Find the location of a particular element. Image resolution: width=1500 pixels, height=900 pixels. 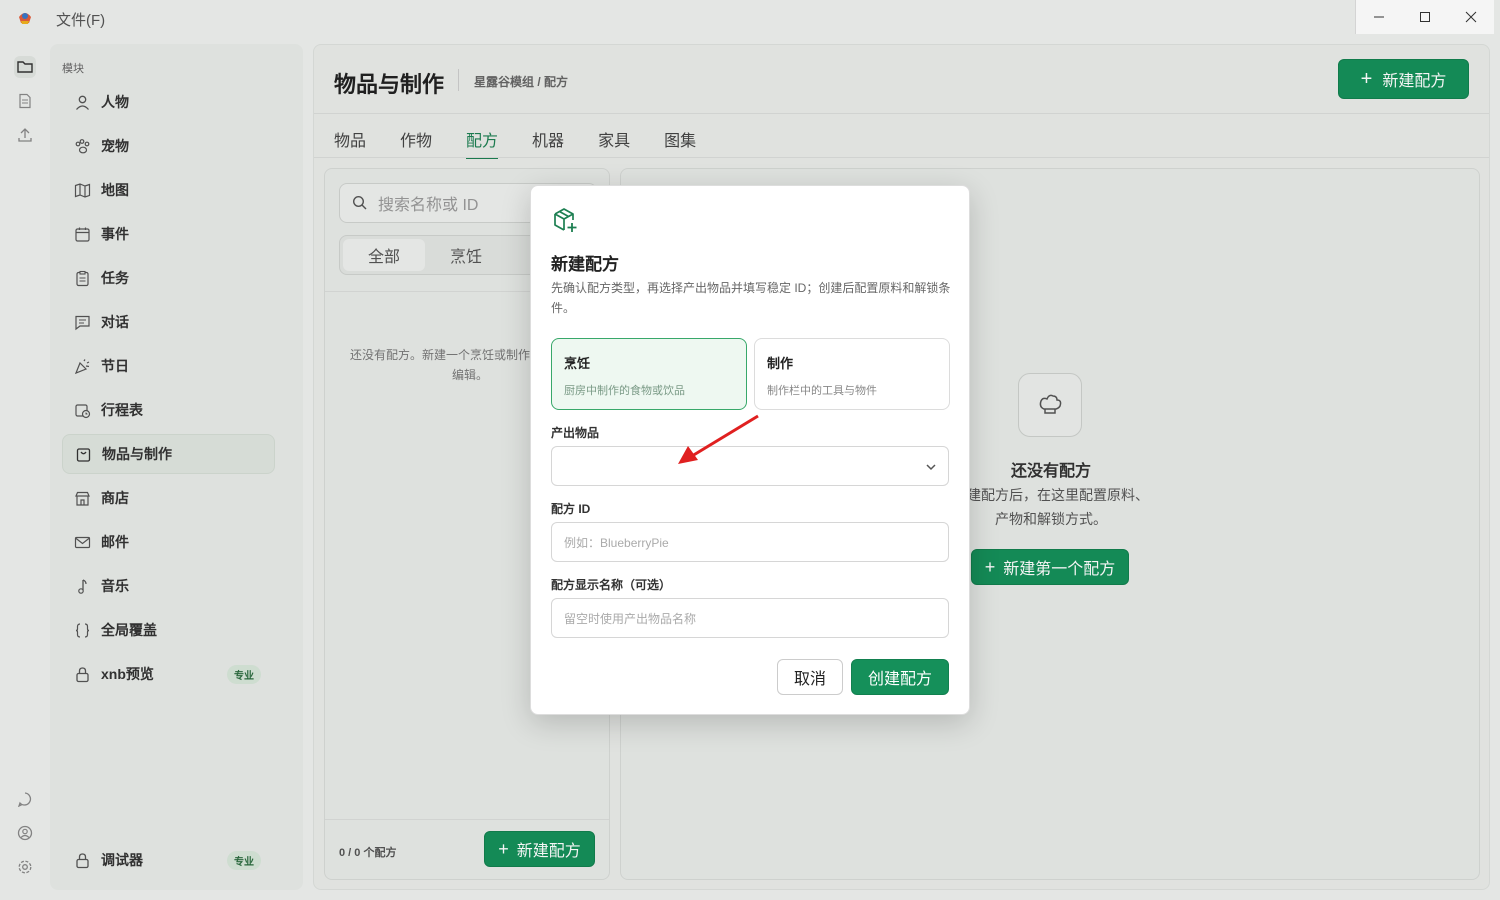

chevron-down-icon is located at coordinates (931, 467).